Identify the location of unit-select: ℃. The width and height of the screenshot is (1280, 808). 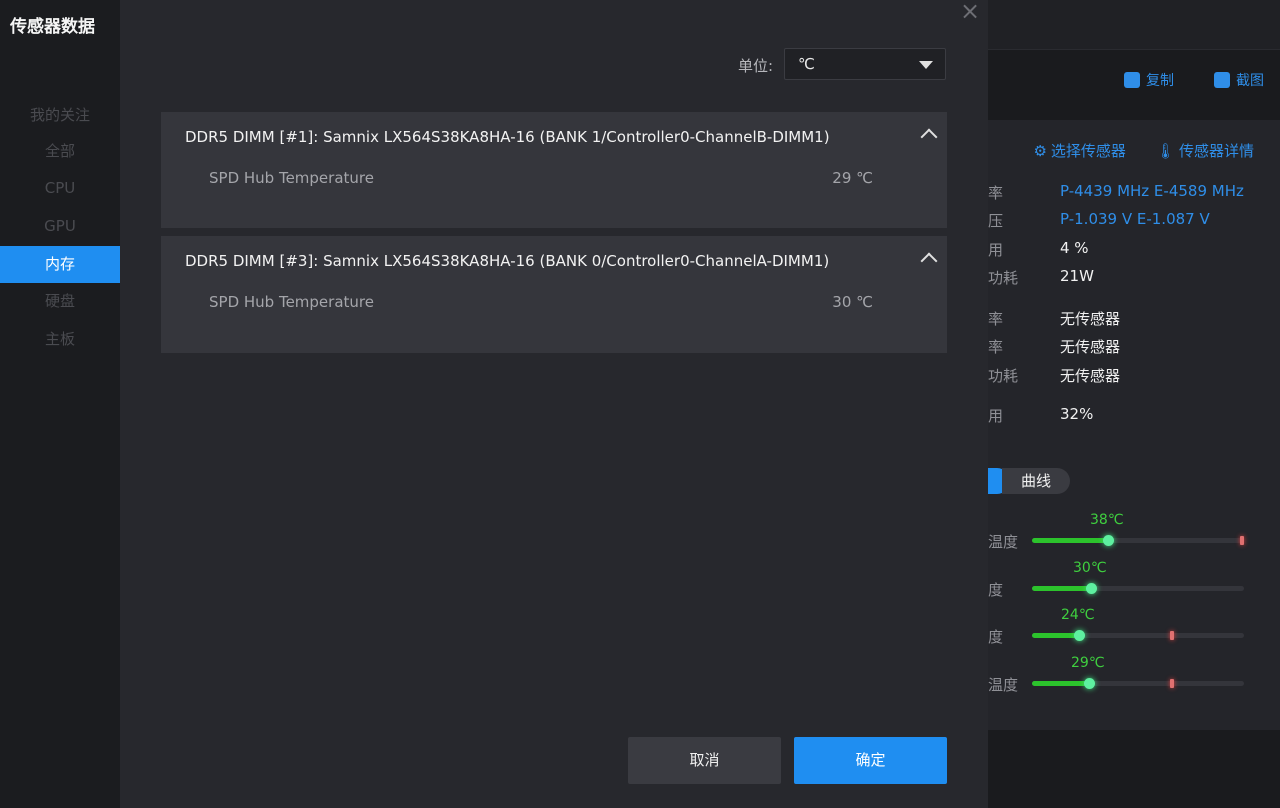
(865, 64).